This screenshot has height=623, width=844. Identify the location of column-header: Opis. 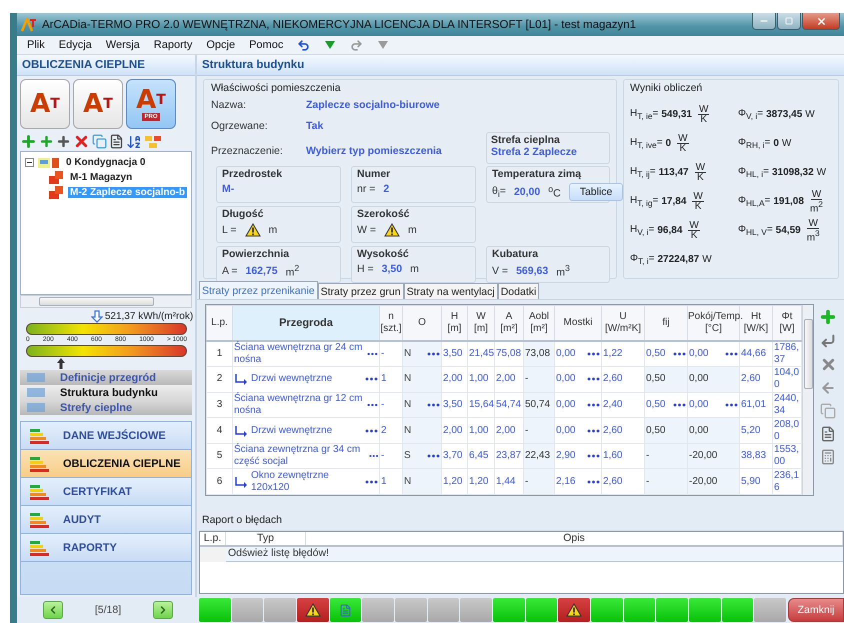
(574, 538).